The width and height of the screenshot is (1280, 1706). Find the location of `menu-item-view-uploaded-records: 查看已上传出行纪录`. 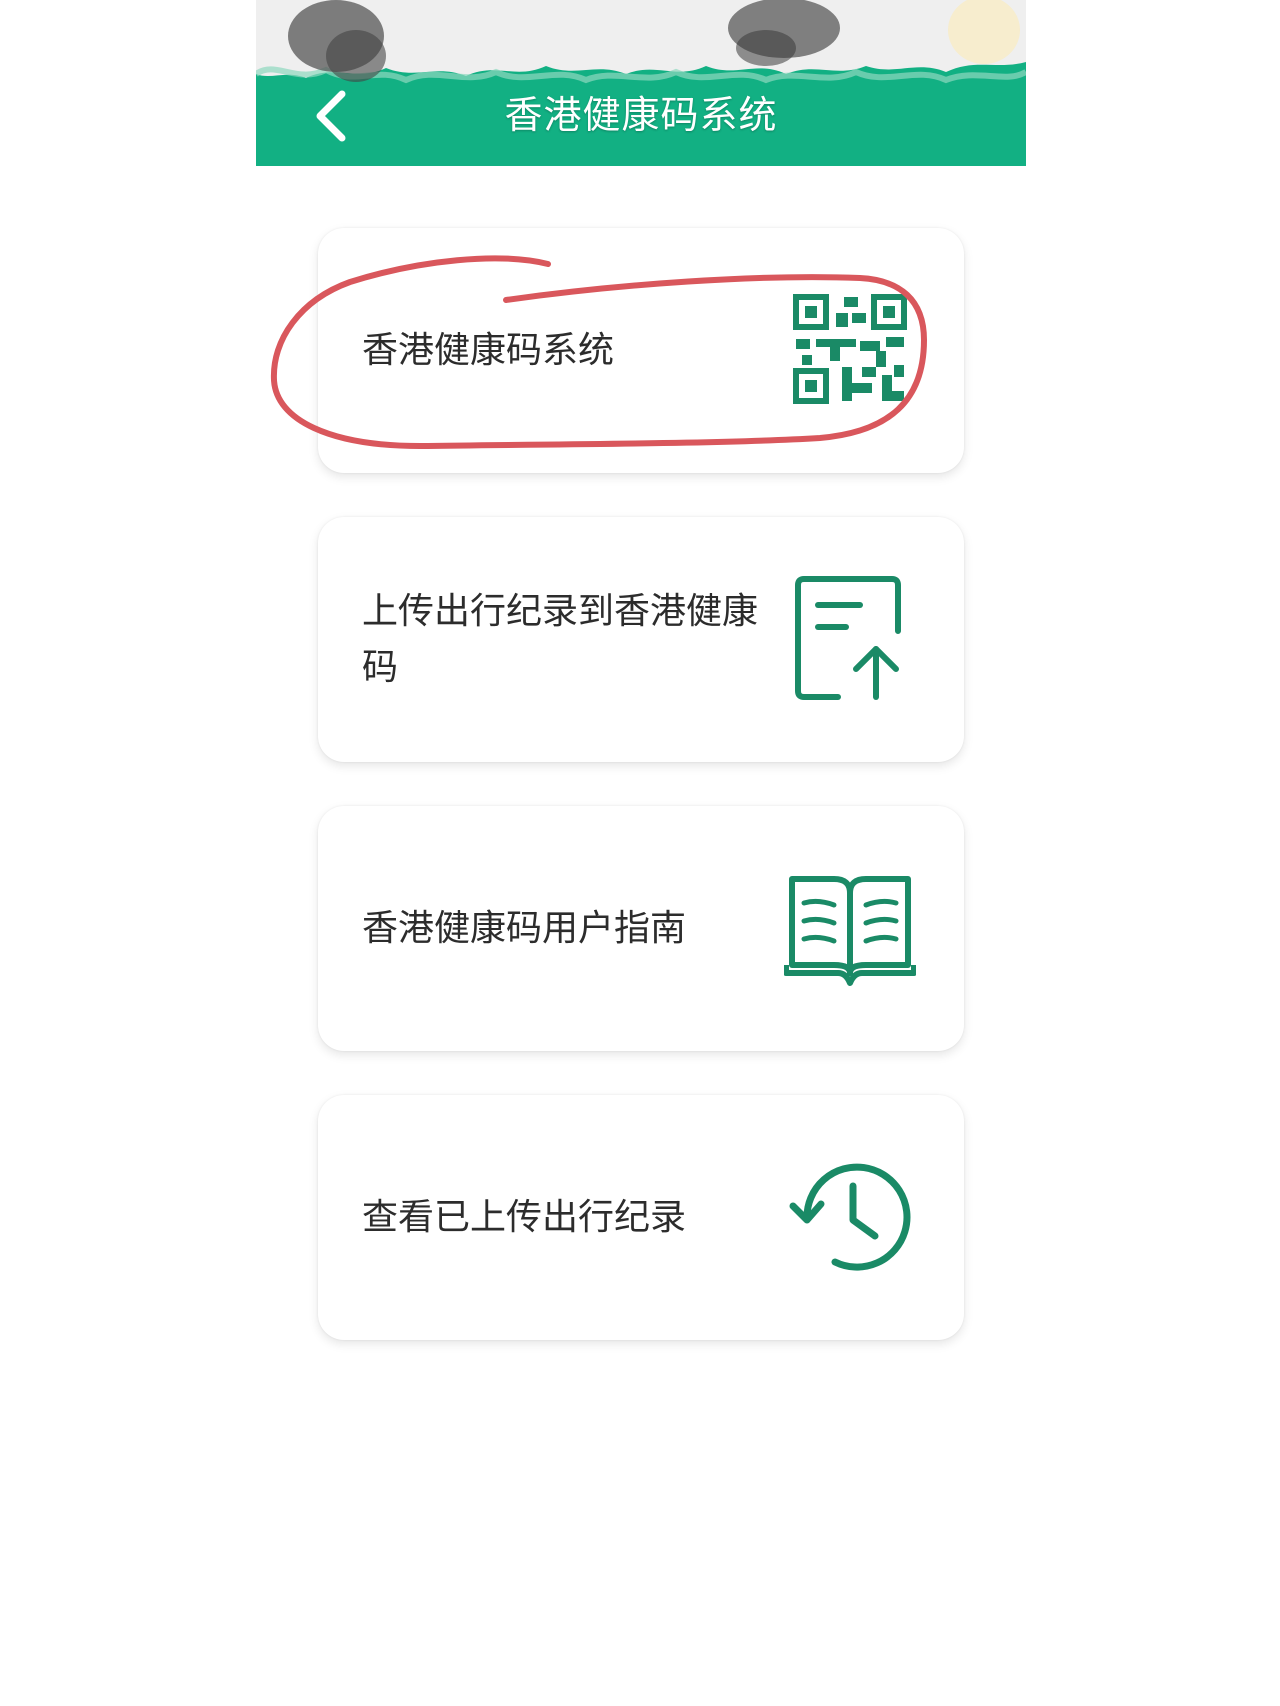

menu-item-view-uploaded-records: 查看已上传出行纪录 is located at coordinates (641, 1217).